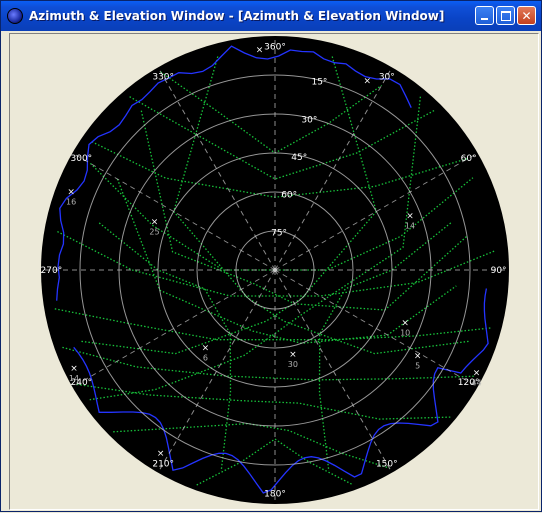  Describe the element at coordinates (71, 202) in the screenshot. I see `satellite-id: 16` at that location.